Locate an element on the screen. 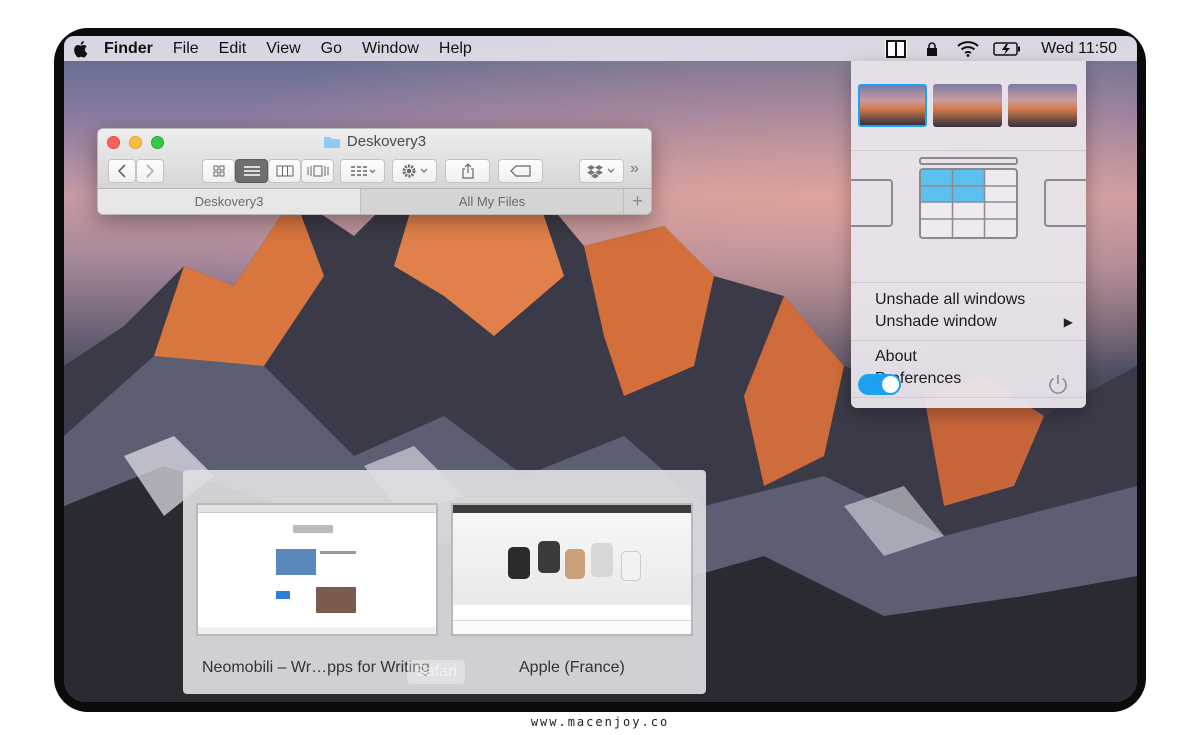 The height and width of the screenshot is (735, 1200). unshade-all-windows-item: Unshade all windows is located at coordinates (950, 300).